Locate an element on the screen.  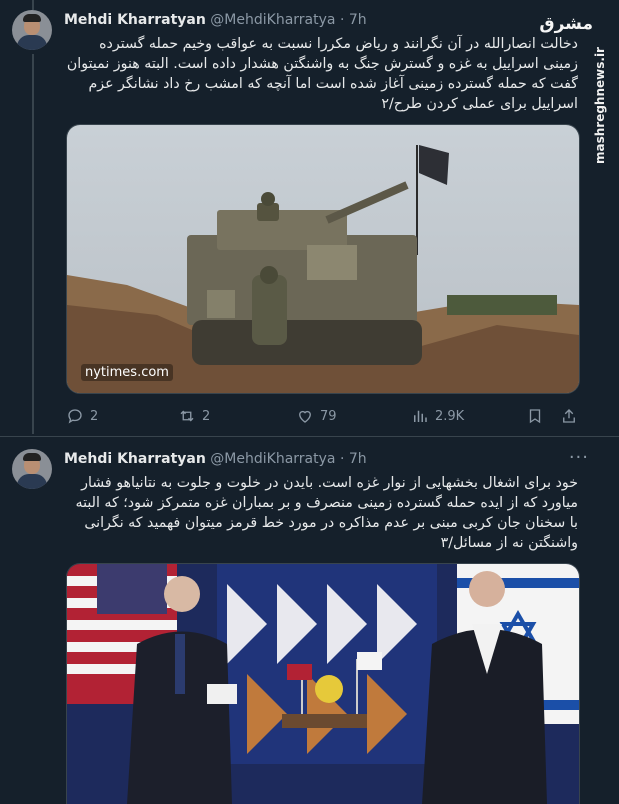
share-icon is located at coordinates (569, 416).